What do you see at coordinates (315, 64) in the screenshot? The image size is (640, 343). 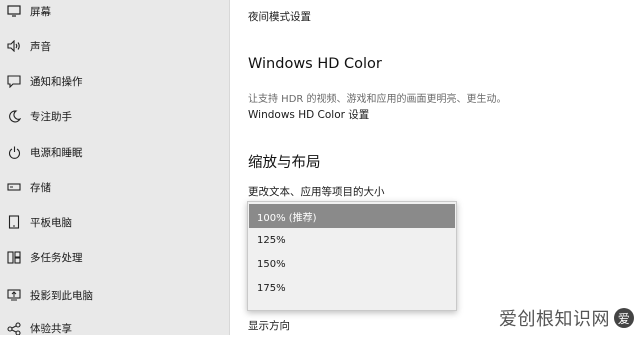 I see `hdr-section-title: Windows HD Color` at bounding box center [315, 64].